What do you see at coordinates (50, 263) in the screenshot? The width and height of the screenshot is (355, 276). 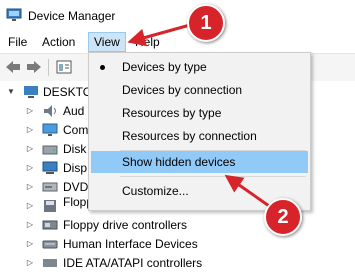 I see `ide-icon` at bounding box center [50, 263].